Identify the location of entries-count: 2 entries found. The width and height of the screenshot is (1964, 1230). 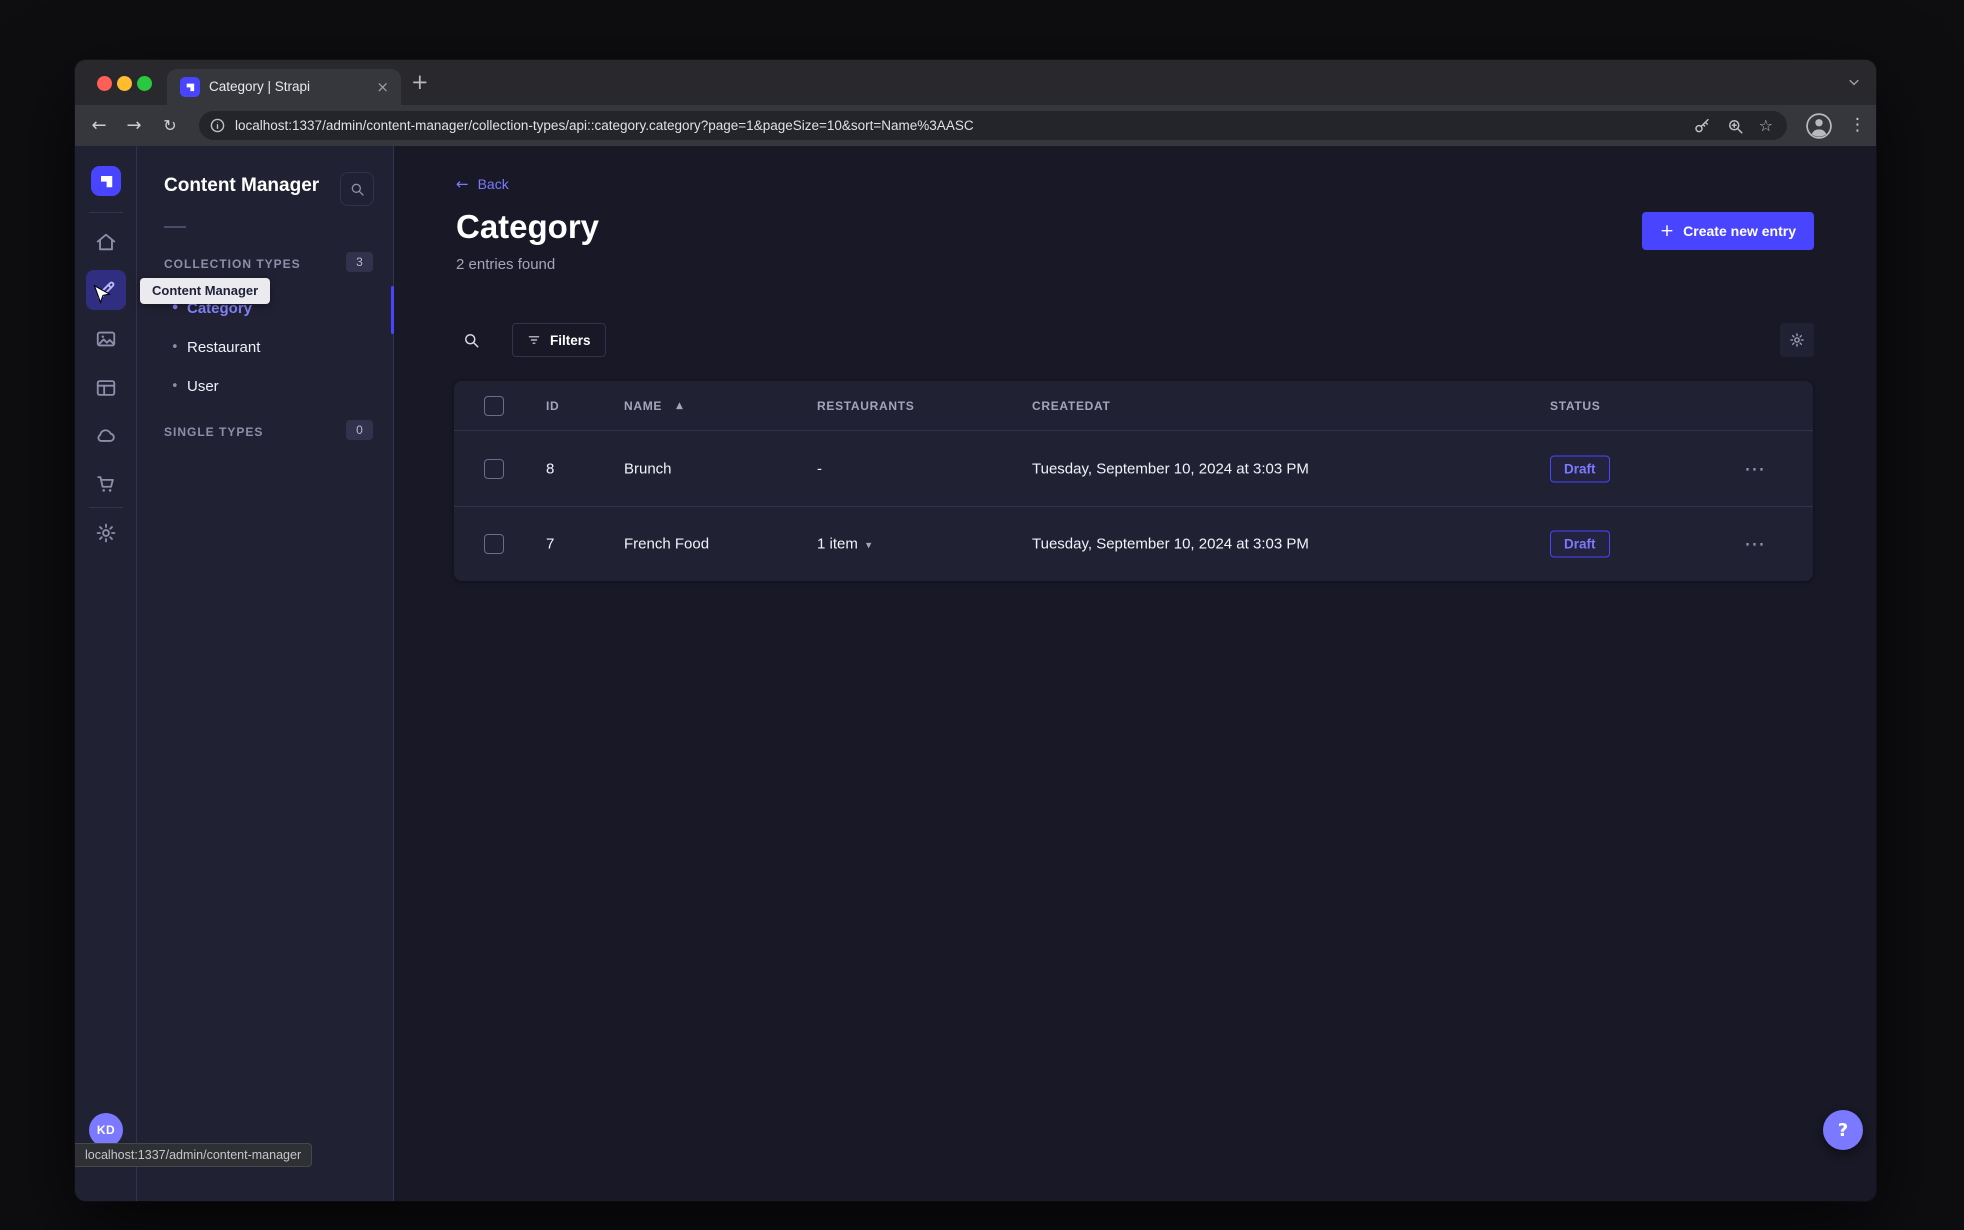
(506, 264).